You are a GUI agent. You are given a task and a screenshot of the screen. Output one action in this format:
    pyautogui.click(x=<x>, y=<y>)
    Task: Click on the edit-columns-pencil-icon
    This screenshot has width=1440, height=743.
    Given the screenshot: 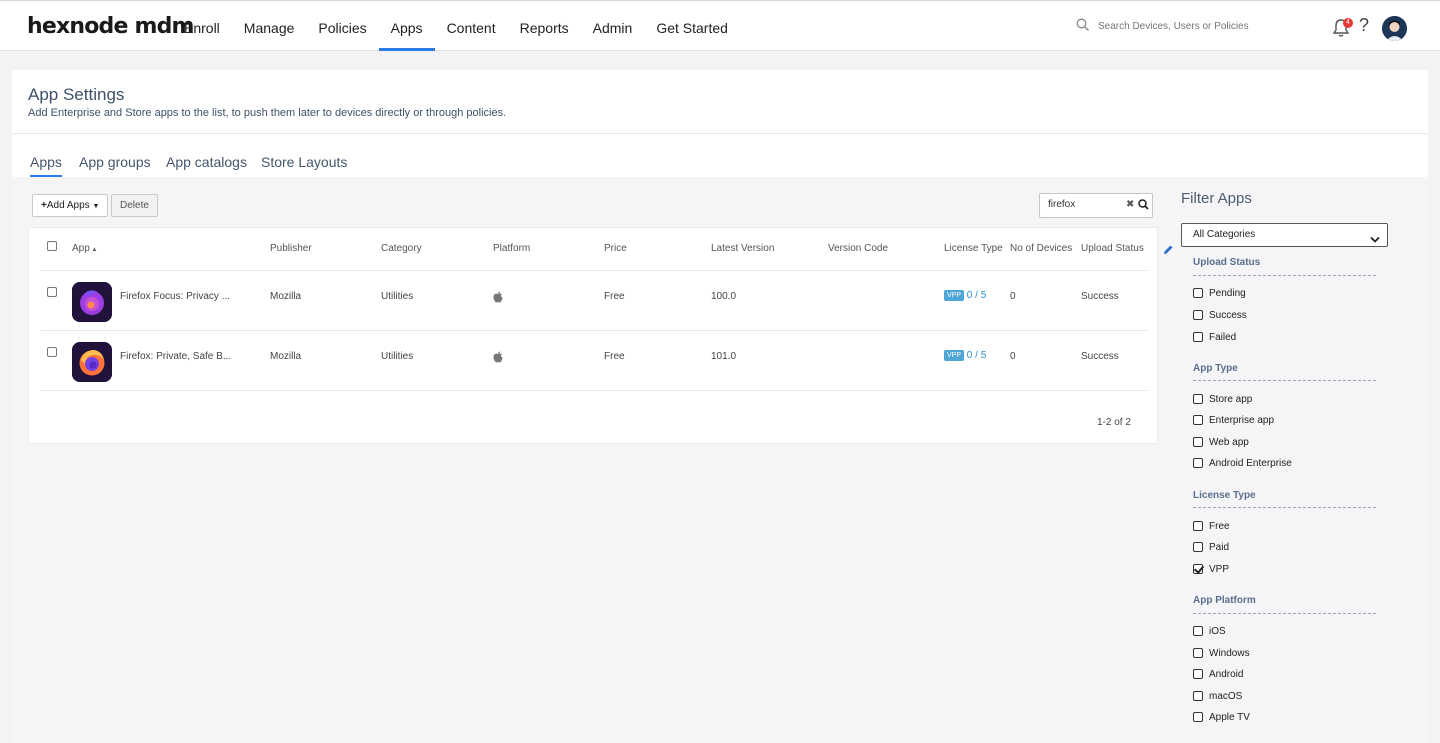 What is the action you would take?
    pyautogui.click(x=1168, y=251)
    